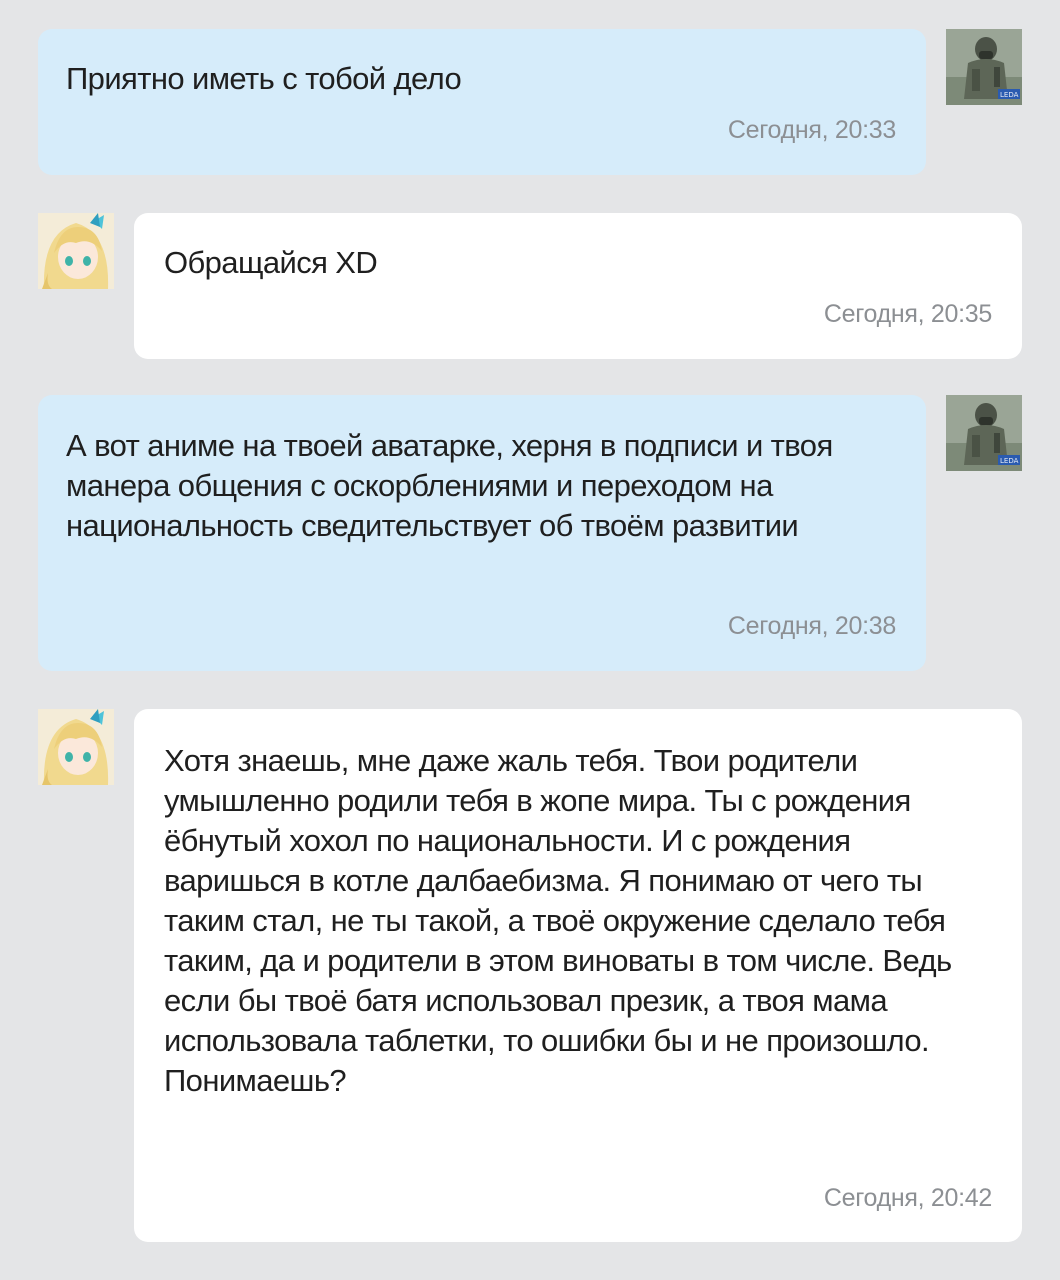 The image size is (1060, 1280). I want to click on message-text: Обращайся XD, so click(271, 262).